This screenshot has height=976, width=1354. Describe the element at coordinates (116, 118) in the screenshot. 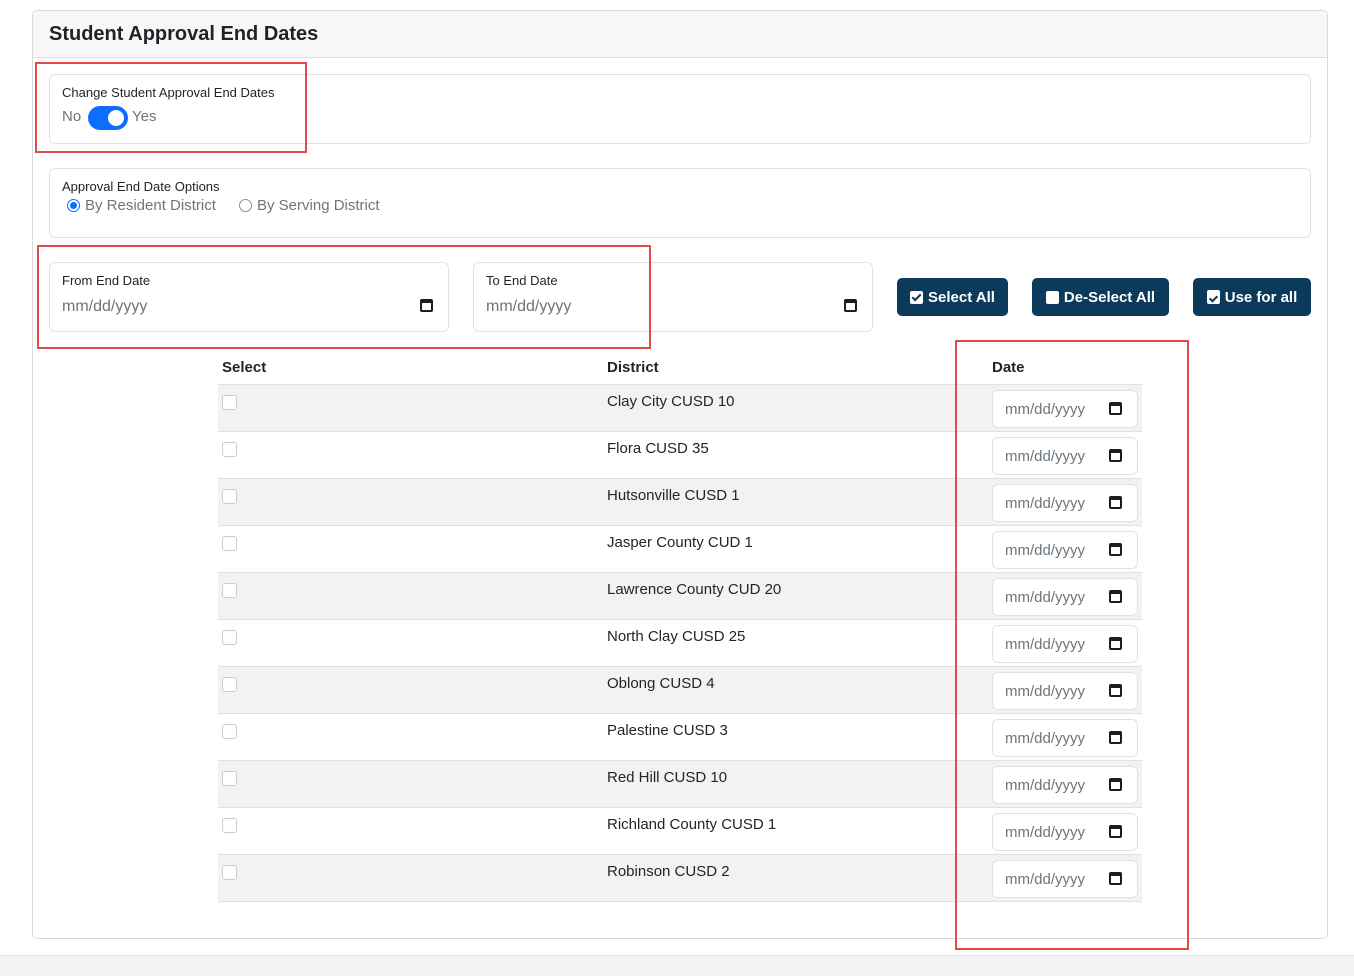

I see `toggle-knob` at that location.